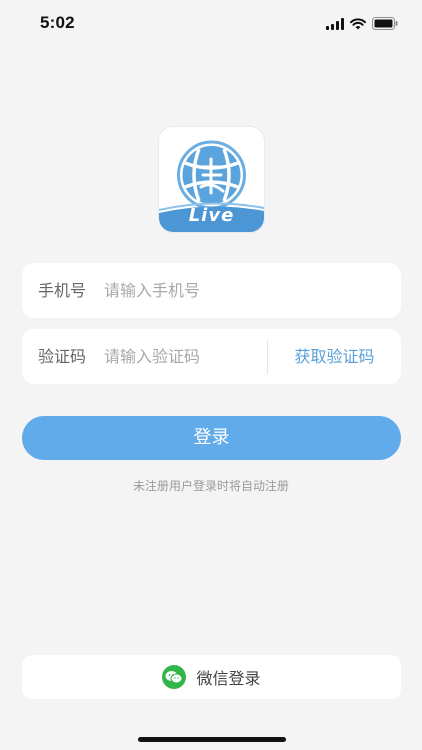  I want to click on auto-register-hint: 未注册用户登录时将自动注册, so click(210, 486).